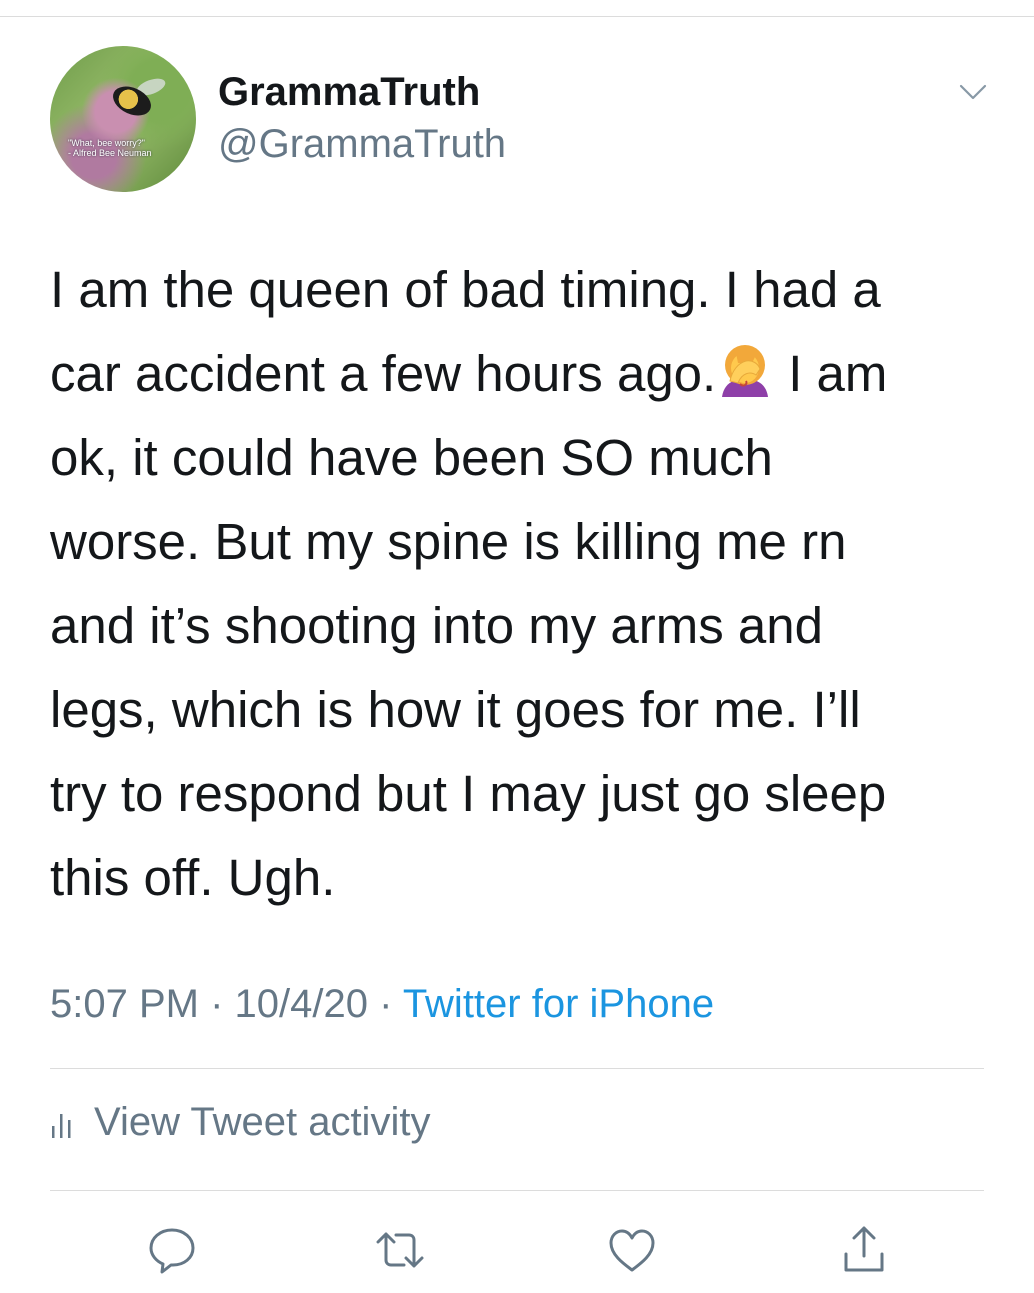  I want to click on tweet-line-part: car accident a few hours ago., so click(383, 373).